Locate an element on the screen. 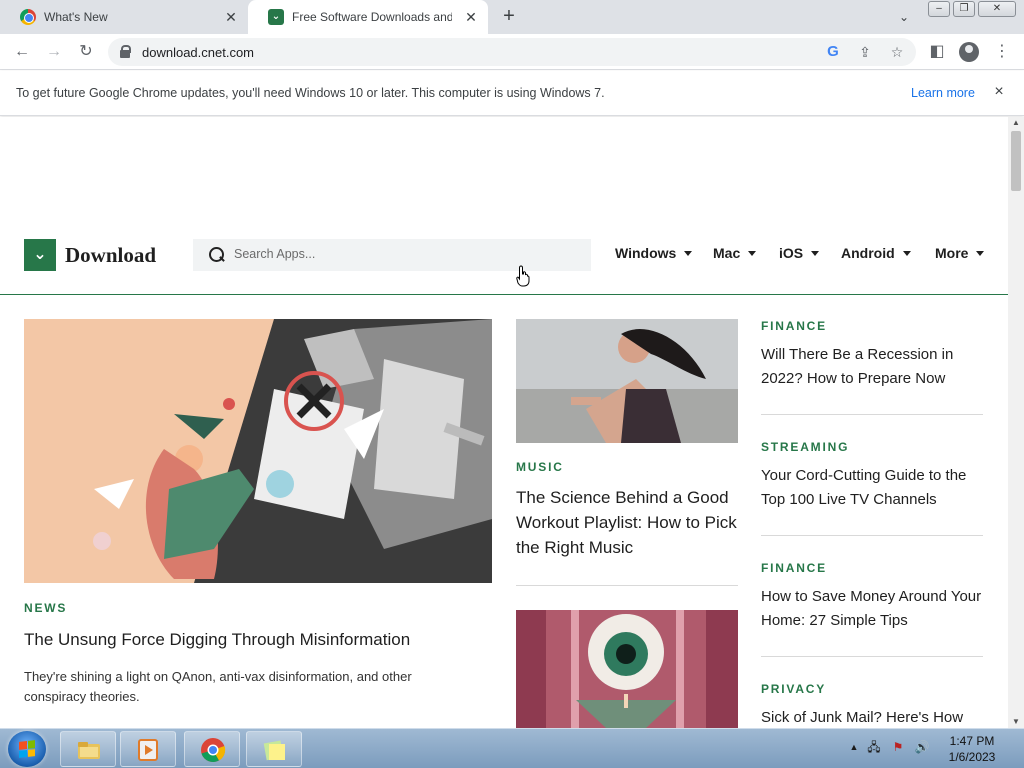  address-bar: download.cnet.com G ⇪ ☆ is located at coordinates (512, 52).